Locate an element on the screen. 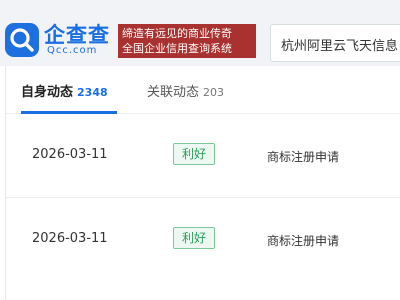 Image resolution: width=400 pixels, height=300 pixels. tab-own-news-count: 2348 is located at coordinates (92, 92).